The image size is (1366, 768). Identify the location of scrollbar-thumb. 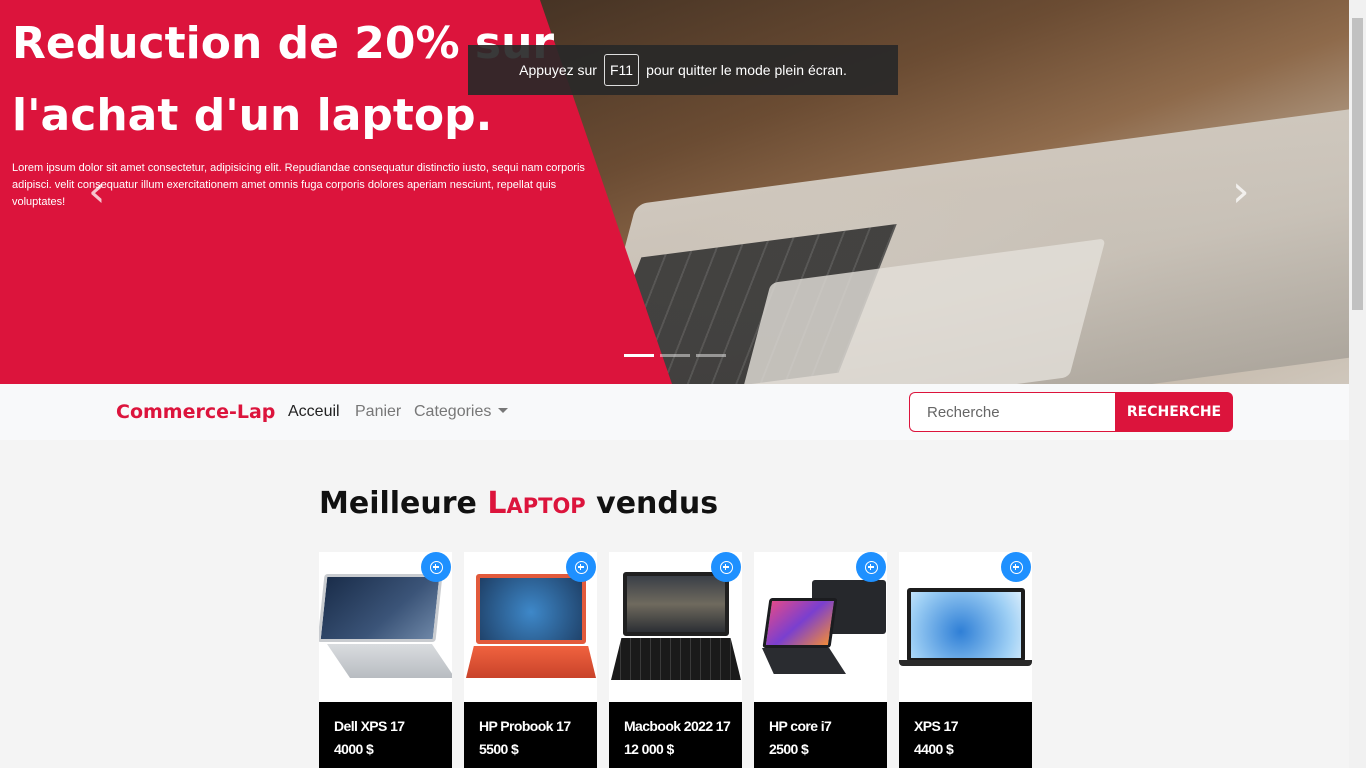
(1357, 164).